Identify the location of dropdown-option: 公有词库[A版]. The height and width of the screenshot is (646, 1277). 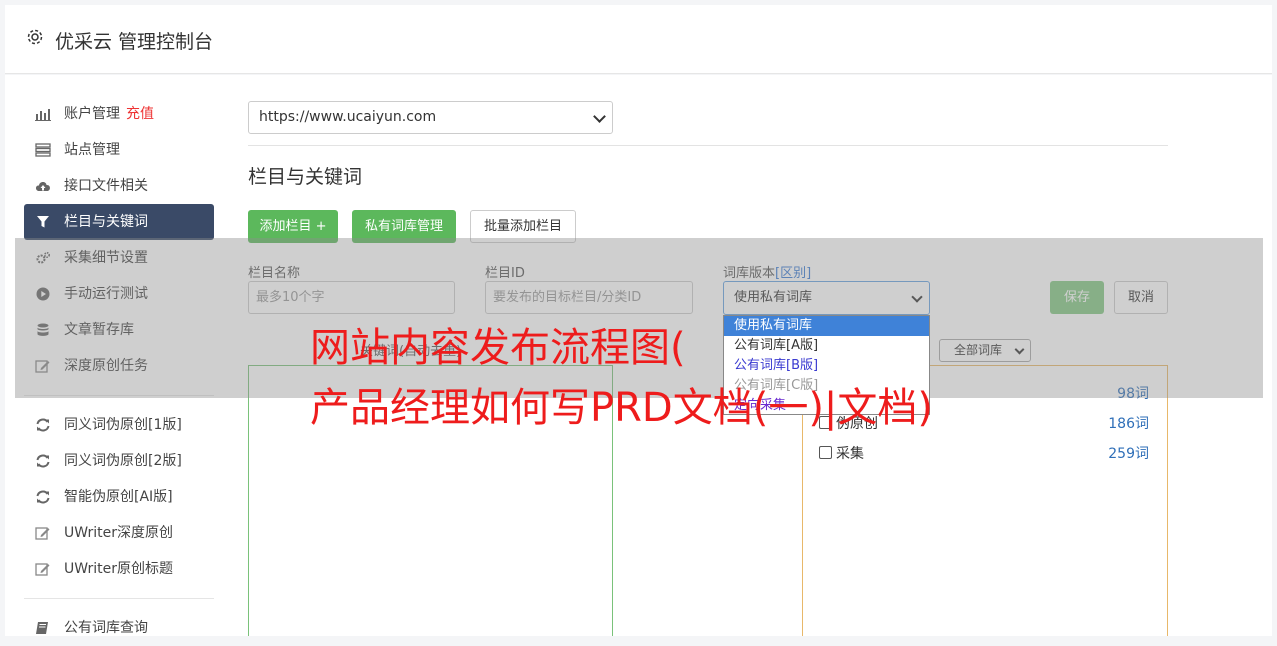
(826, 346).